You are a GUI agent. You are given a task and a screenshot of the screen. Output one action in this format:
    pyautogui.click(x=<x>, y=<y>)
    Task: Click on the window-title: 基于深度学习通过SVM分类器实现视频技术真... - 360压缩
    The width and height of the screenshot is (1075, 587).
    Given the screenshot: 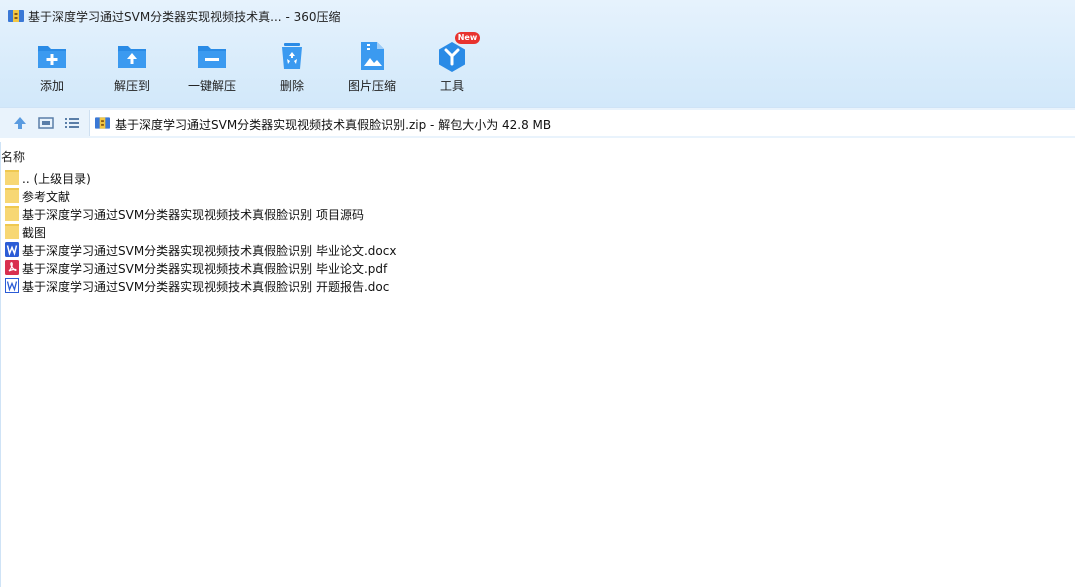 What is the action you would take?
    pyautogui.click(x=184, y=17)
    